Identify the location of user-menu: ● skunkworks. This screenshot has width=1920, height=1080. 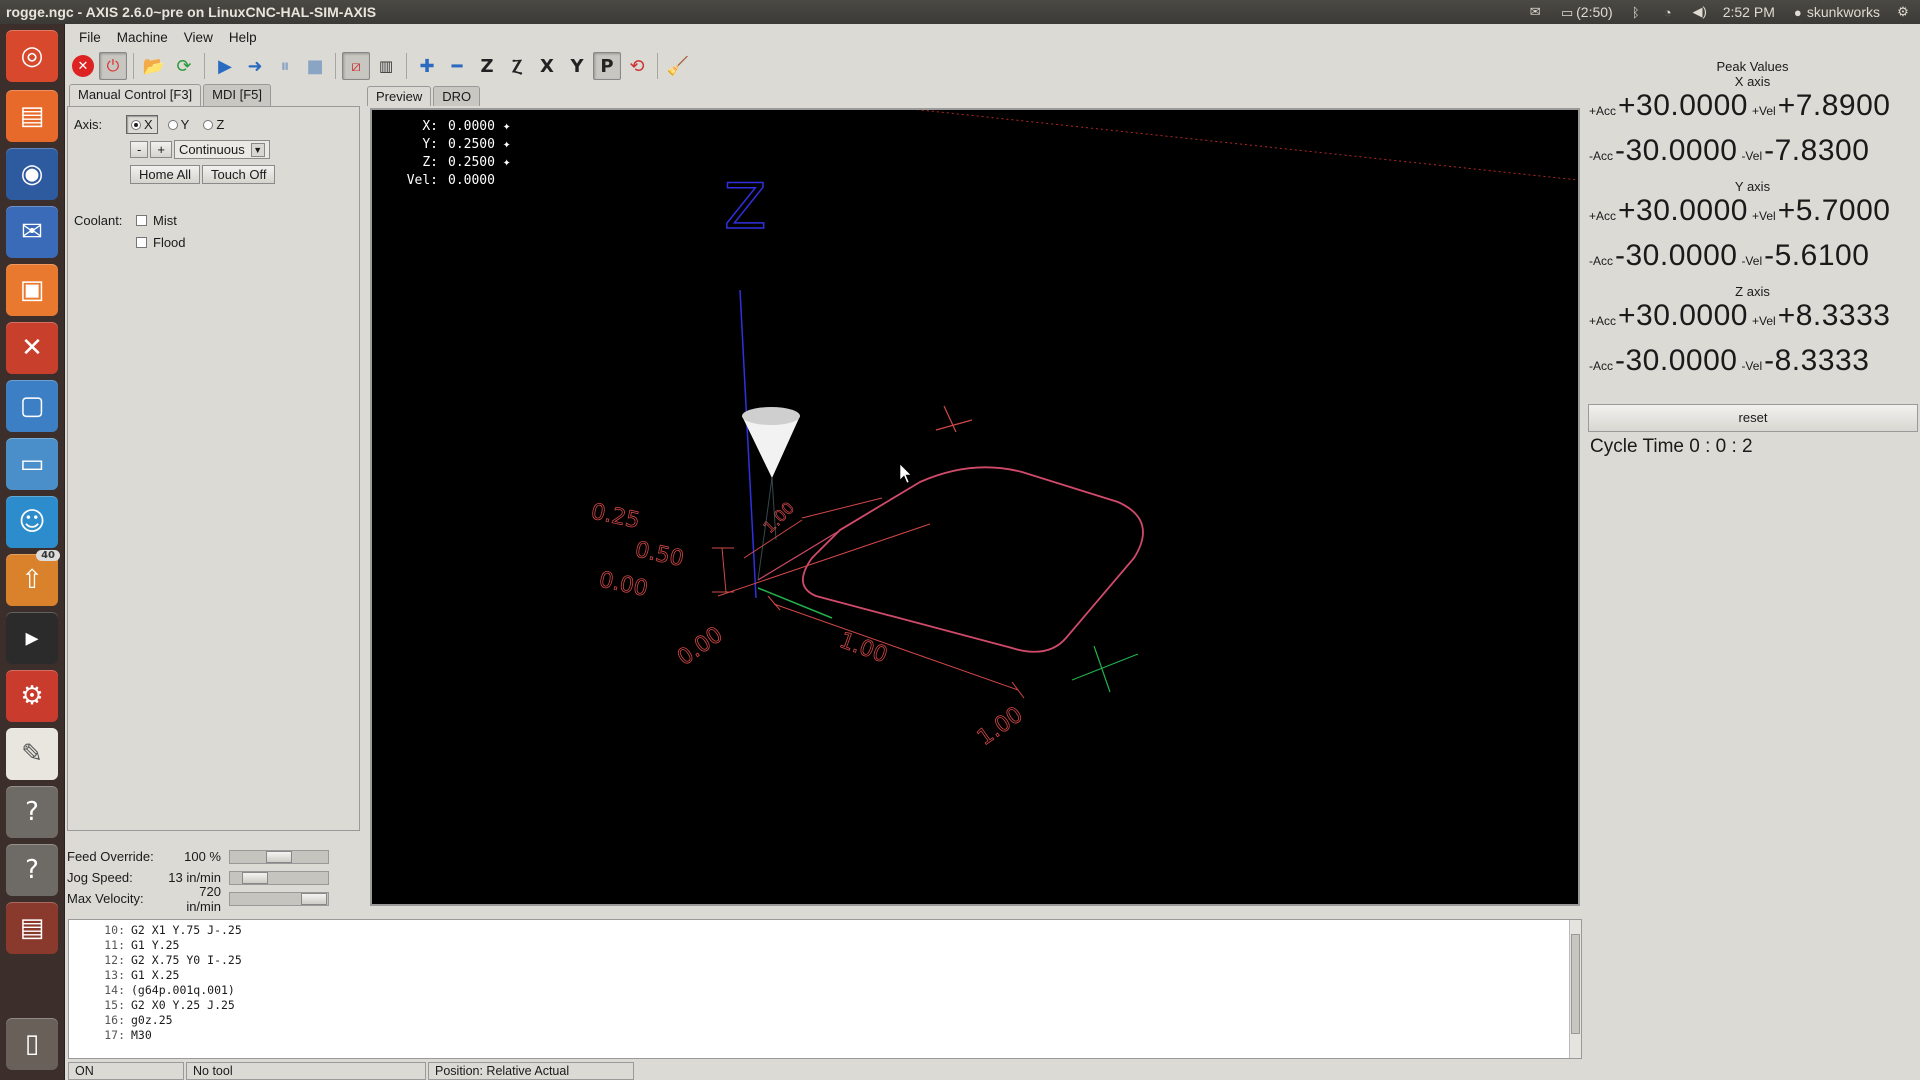
(1834, 12).